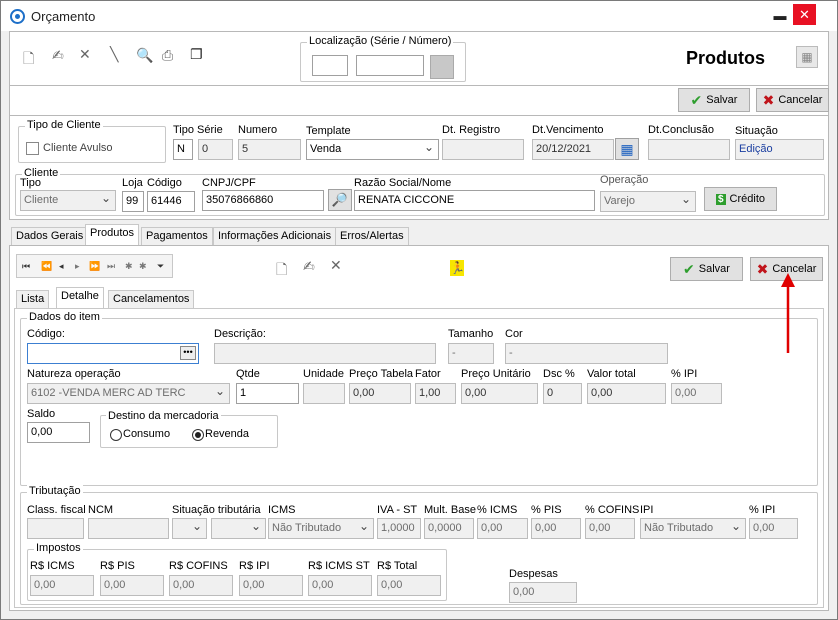 The image size is (838, 620). What do you see at coordinates (496, 374) in the screenshot?
I see `preco-unitario-label: Preço Unitário` at bounding box center [496, 374].